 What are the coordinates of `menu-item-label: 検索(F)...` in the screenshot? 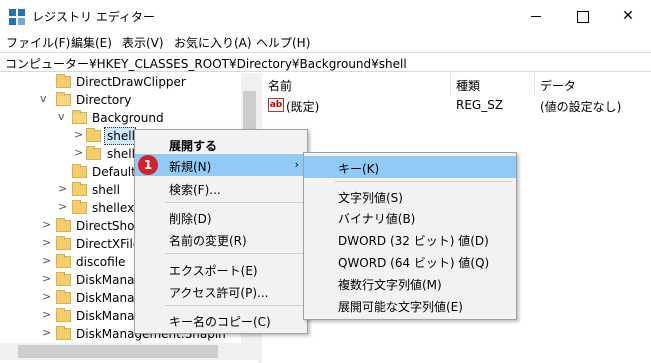 It's located at (195, 190).